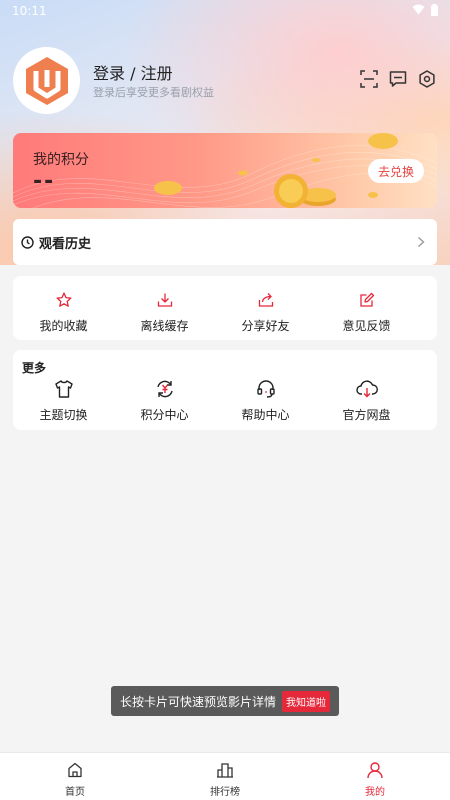 The width and height of the screenshot is (450, 800). I want to click on login-subtitle: 登录后享受更多看剧权益, so click(153, 92).